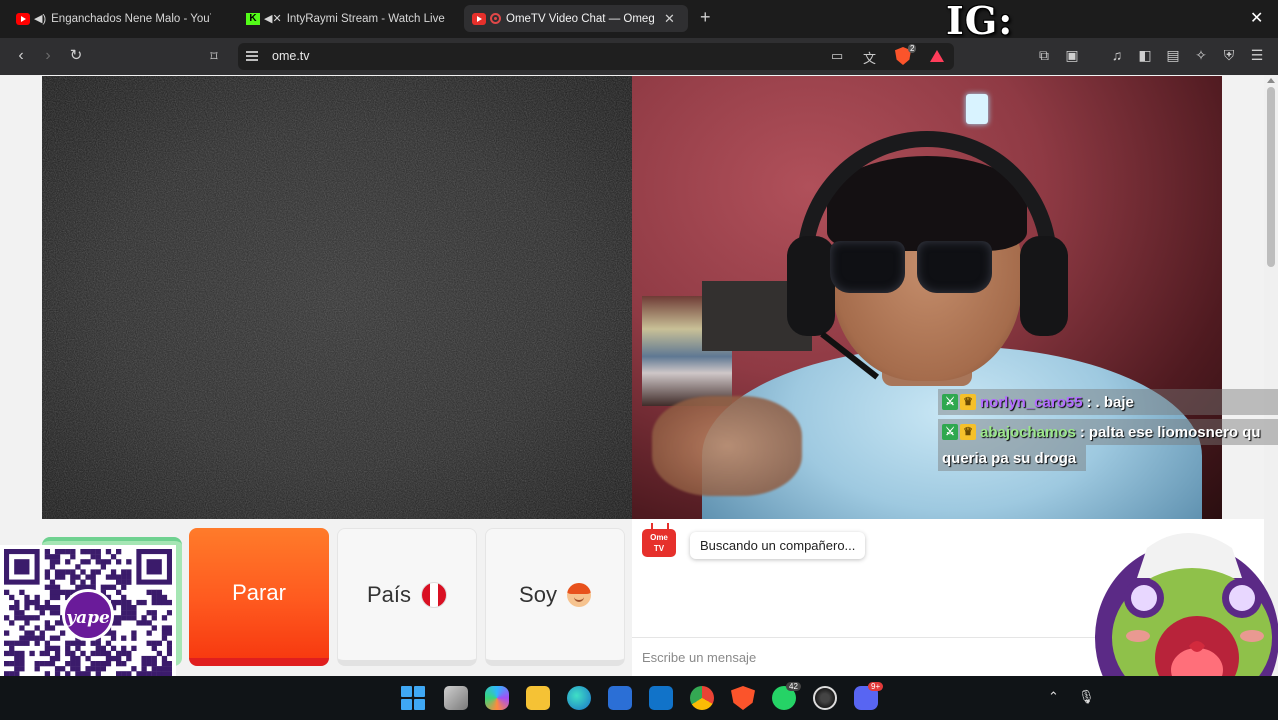 The height and width of the screenshot is (720, 1278). I want to click on ometv-logo-icon: Ome TV, so click(659, 543).